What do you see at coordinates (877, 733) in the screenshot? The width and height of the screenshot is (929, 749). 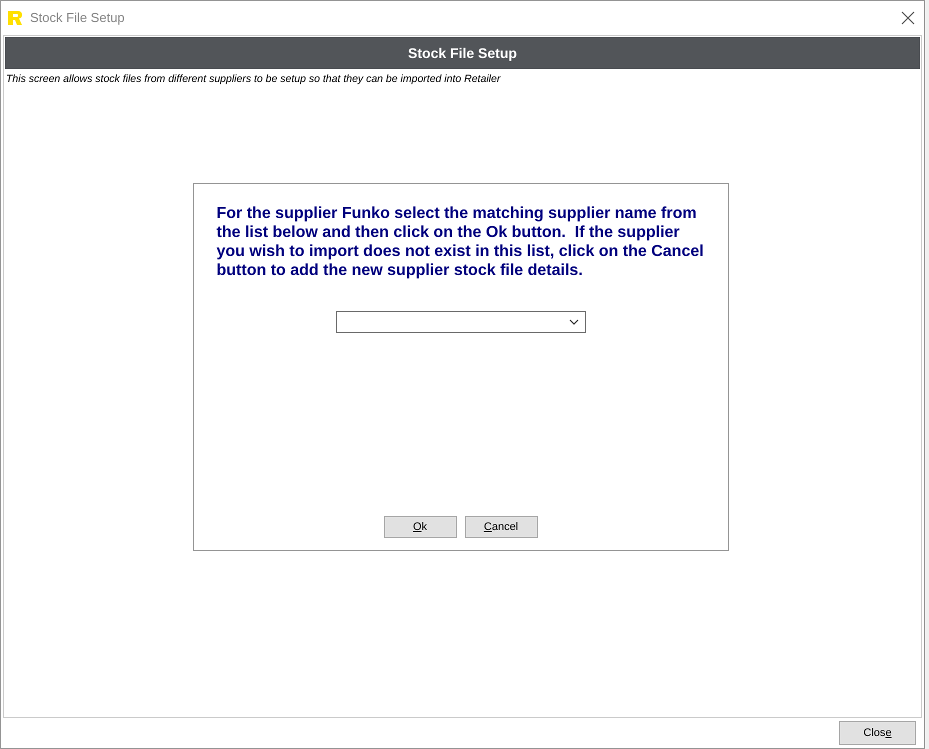 I see `close-button: Close` at bounding box center [877, 733].